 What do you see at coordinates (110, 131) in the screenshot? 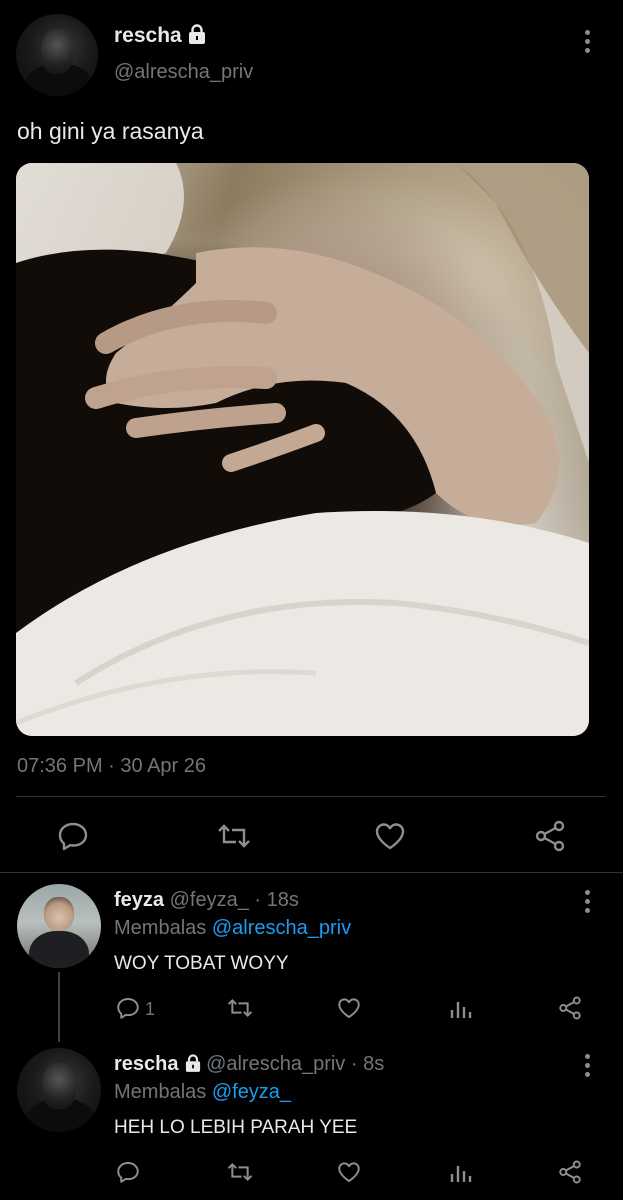
I see `tweet-text: oh gini ya rasanya` at bounding box center [110, 131].